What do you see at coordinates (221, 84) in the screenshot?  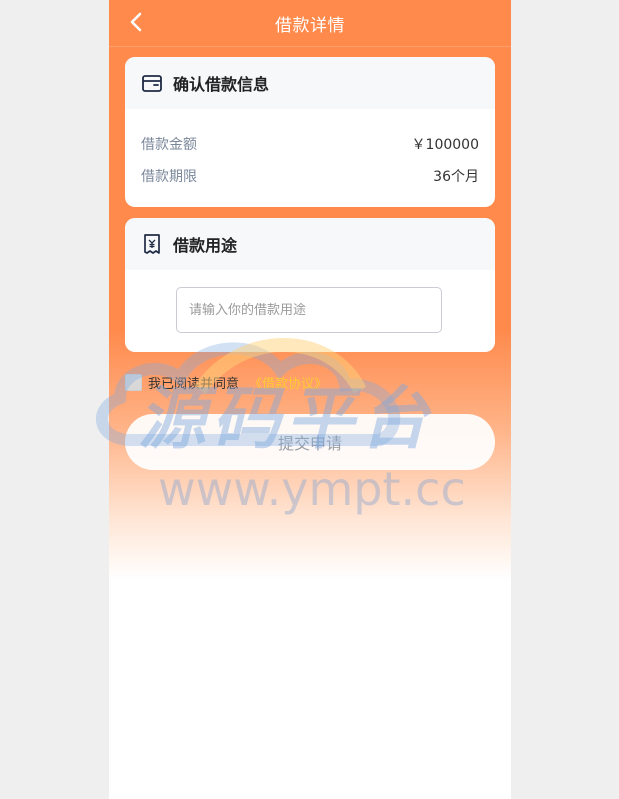 I see `loan-info-title: 确认借款信息` at bounding box center [221, 84].